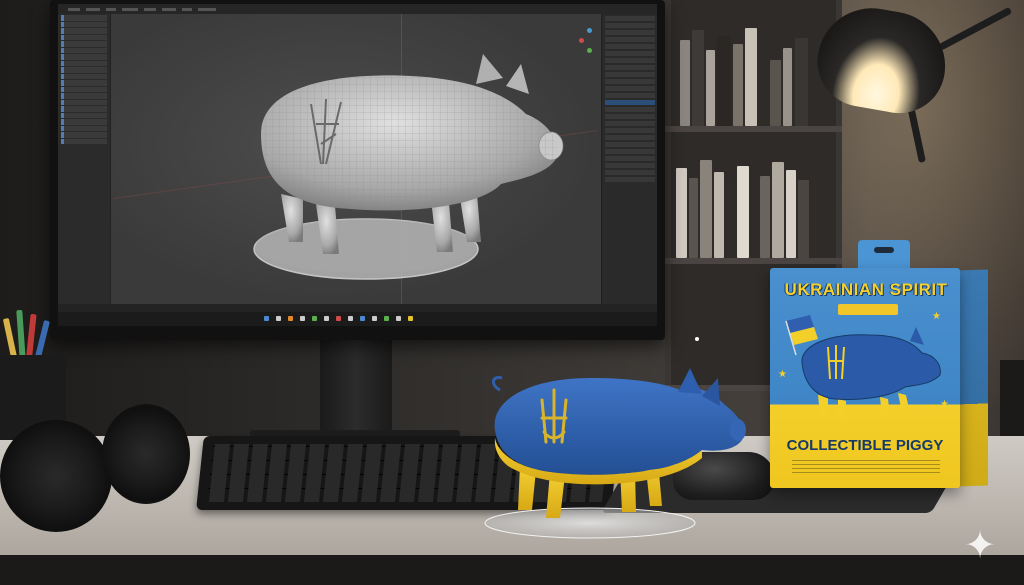  I want to click on blender-left-panel, so click(84, 159).